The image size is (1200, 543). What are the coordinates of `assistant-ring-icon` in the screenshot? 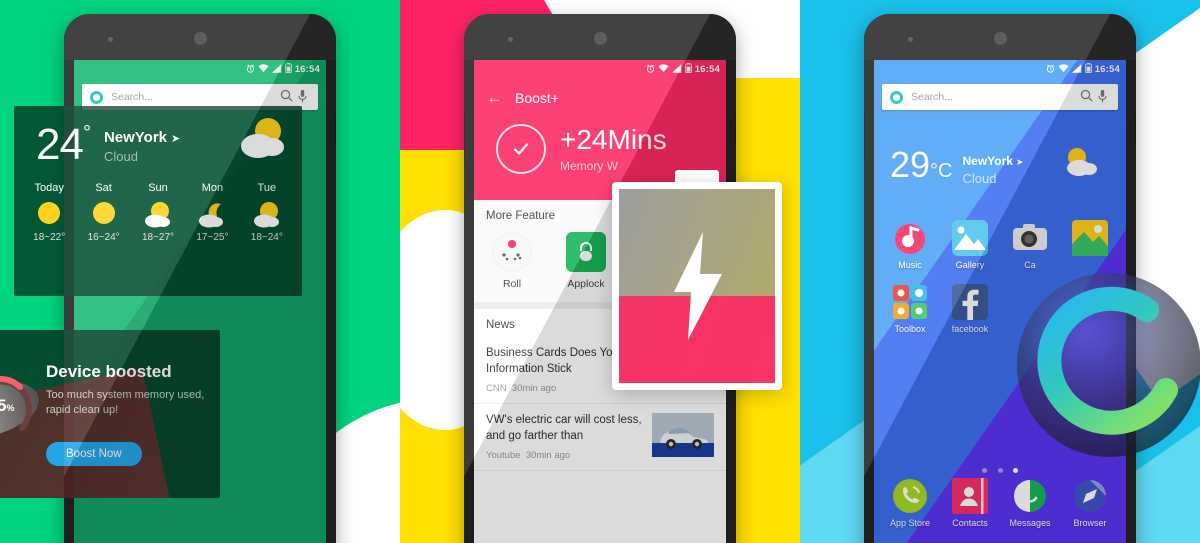 It's located at (896, 97).